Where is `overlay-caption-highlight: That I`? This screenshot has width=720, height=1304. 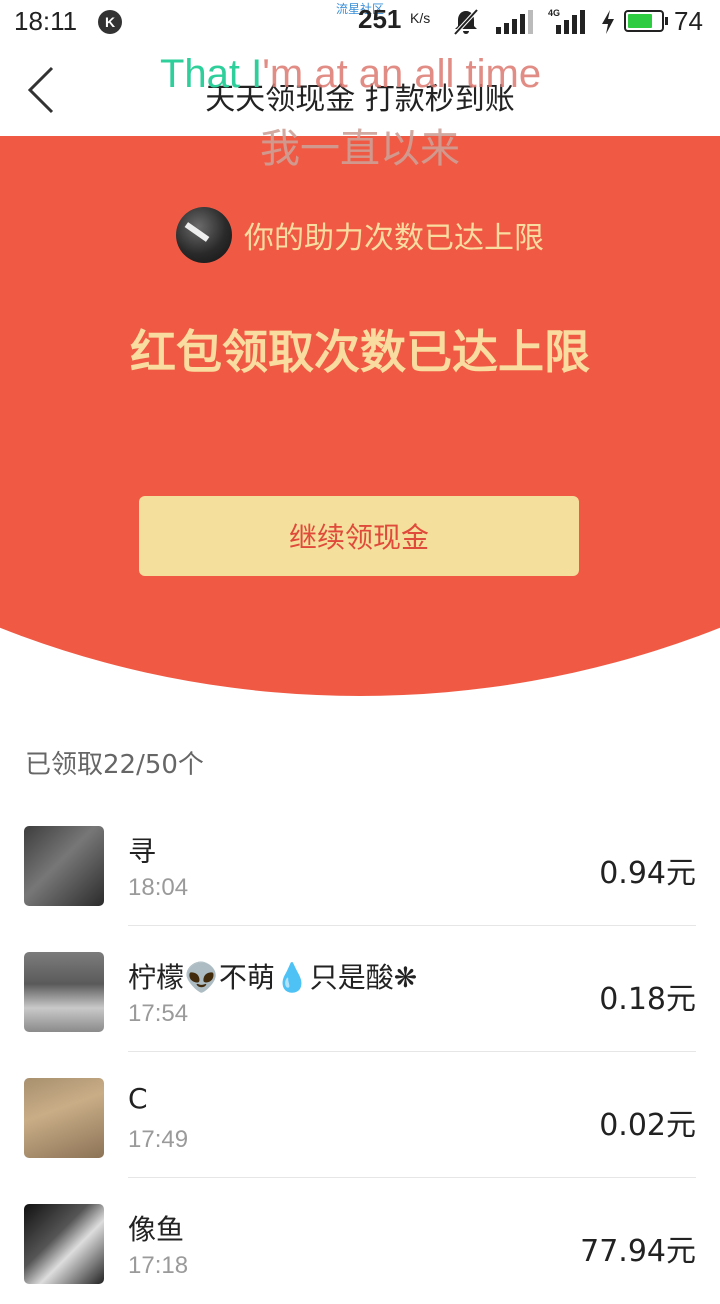
overlay-caption-highlight: That I is located at coordinates (211, 74).